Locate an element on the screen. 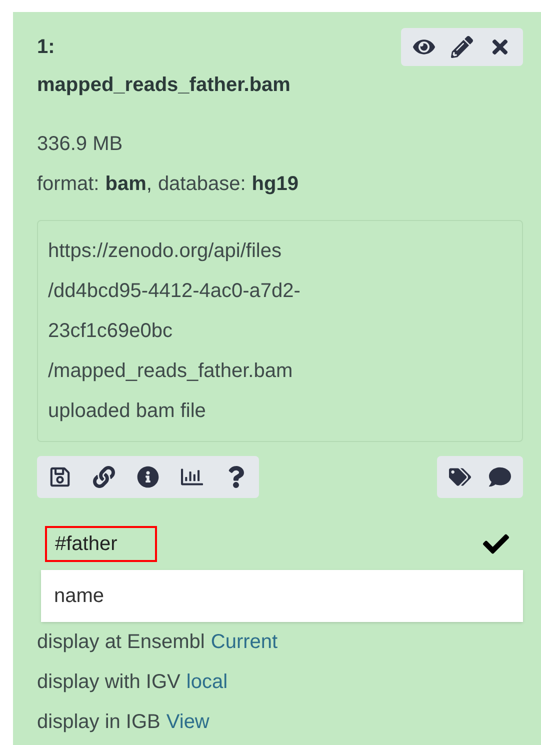  display-link: Current is located at coordinates (244, 642).